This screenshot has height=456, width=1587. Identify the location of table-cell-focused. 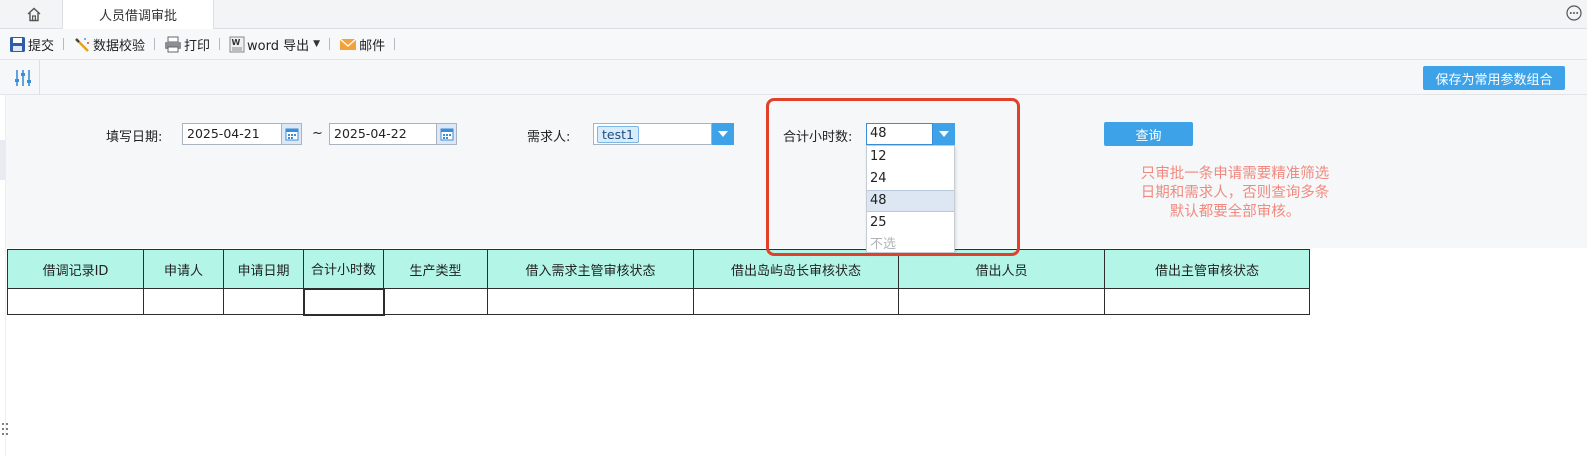
(343, 301).